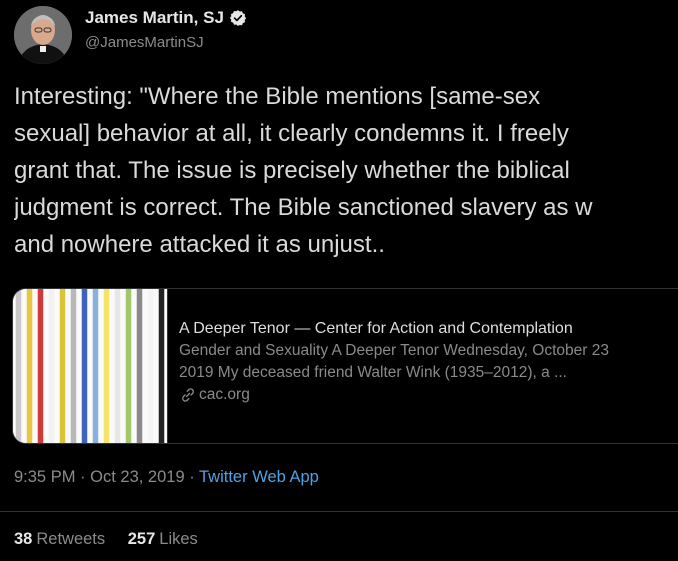  What do you see at coordinates (428, 395) in the screenshot?
I see `link-card-domain: cac.org` at bounding box center [428, 395].